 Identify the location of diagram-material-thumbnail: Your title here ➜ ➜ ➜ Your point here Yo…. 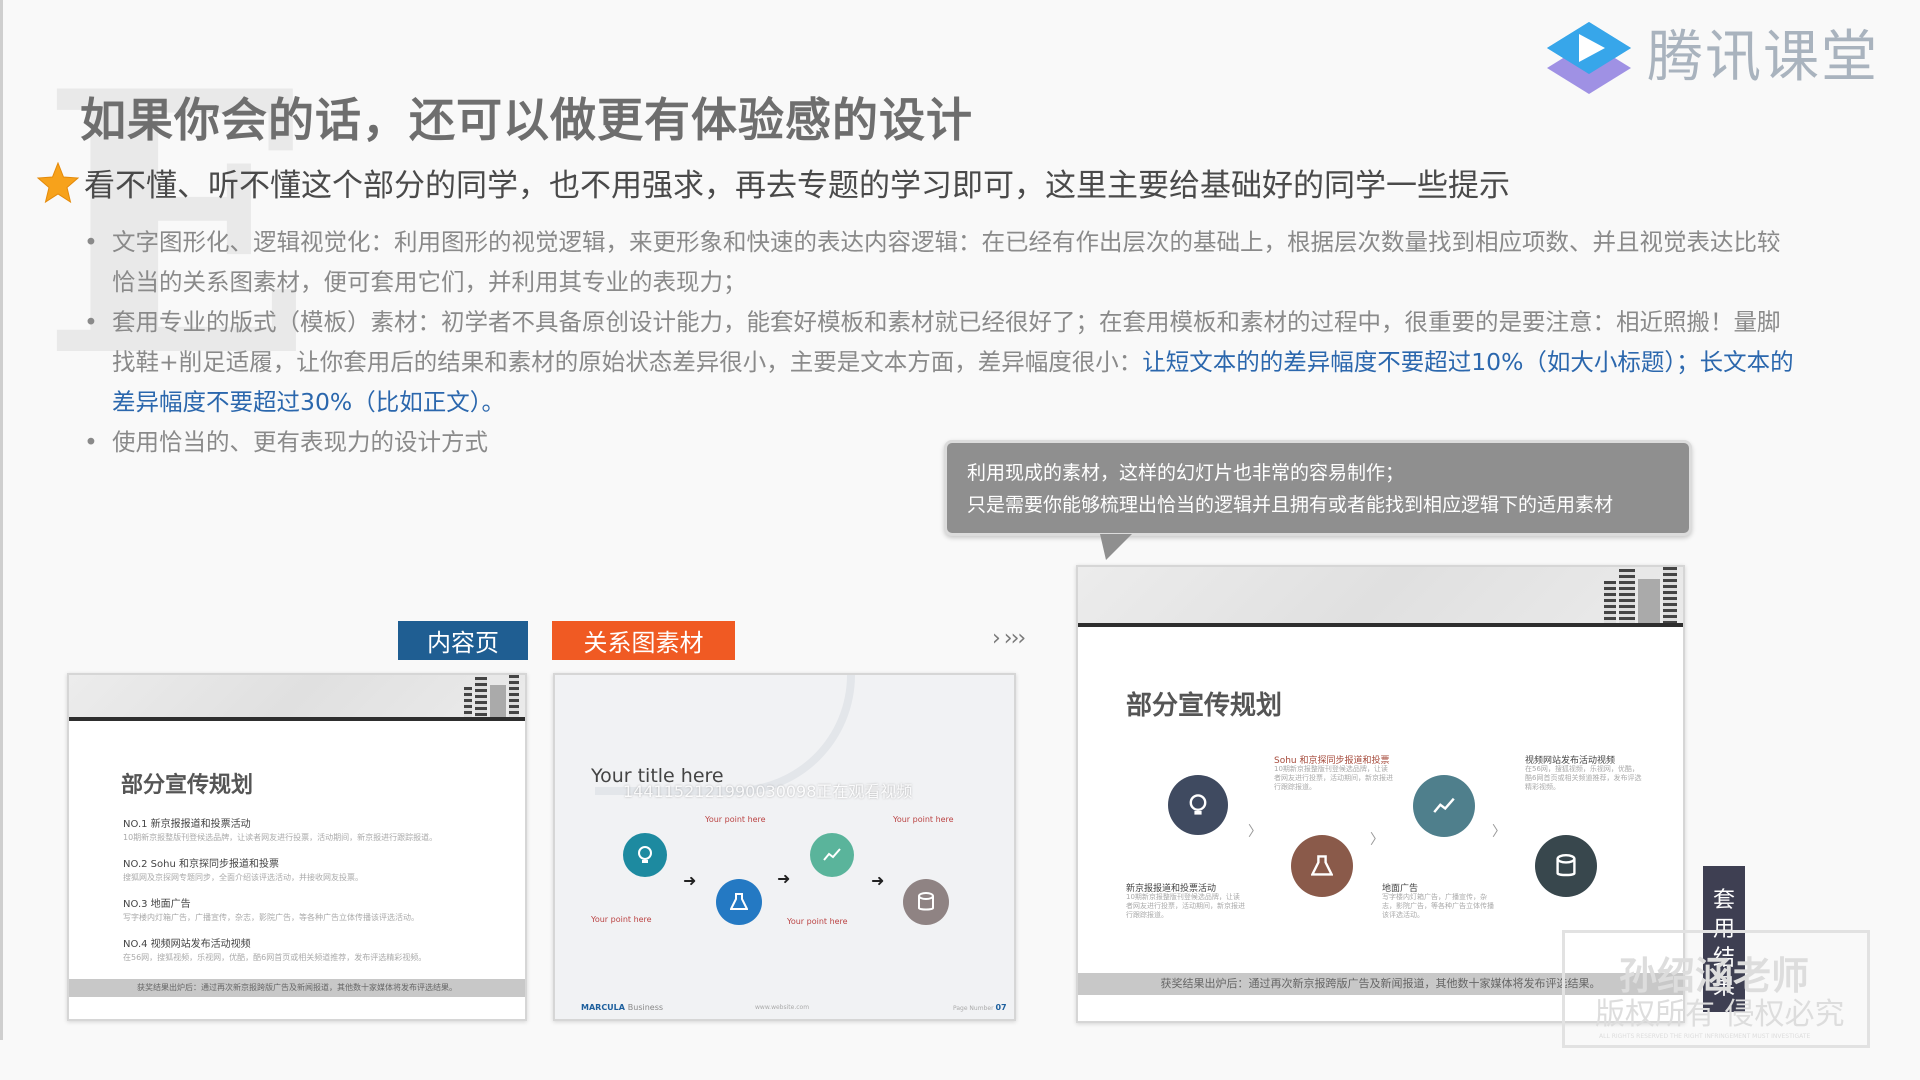
(784, 847).